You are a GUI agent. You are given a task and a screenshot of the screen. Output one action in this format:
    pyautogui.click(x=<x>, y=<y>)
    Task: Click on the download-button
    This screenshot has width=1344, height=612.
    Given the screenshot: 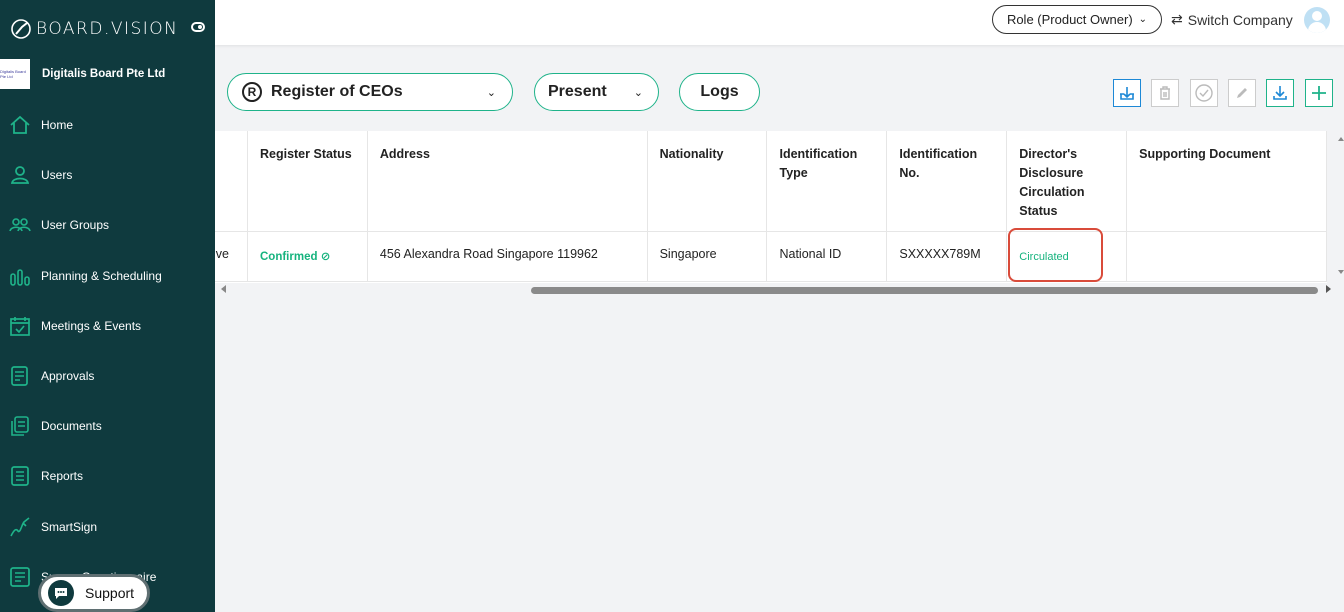 What is the action you would take?
    pyautogui.click(x=1280, y=93)
    